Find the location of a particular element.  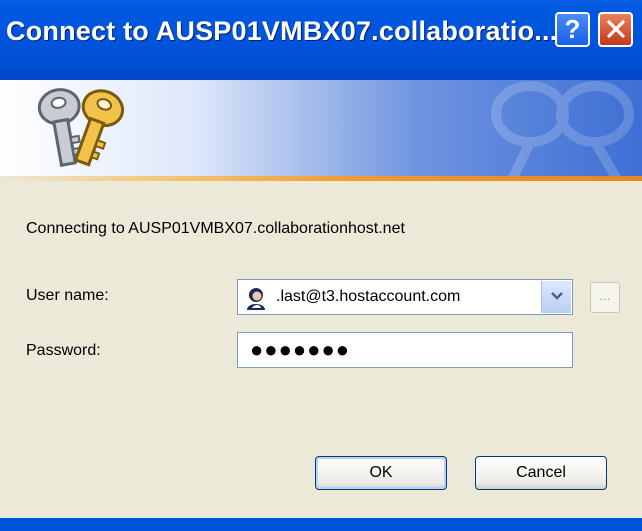

chevron-down-icon is located at coordinates (556, 296).